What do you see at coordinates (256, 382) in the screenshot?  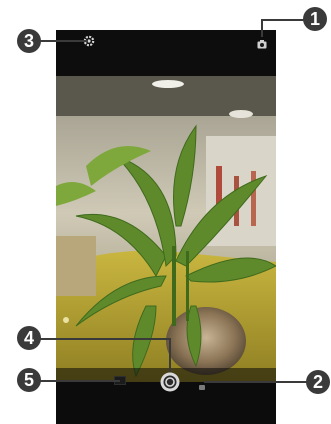 I see `callout-2-leader` at bounding box center [256, 382].